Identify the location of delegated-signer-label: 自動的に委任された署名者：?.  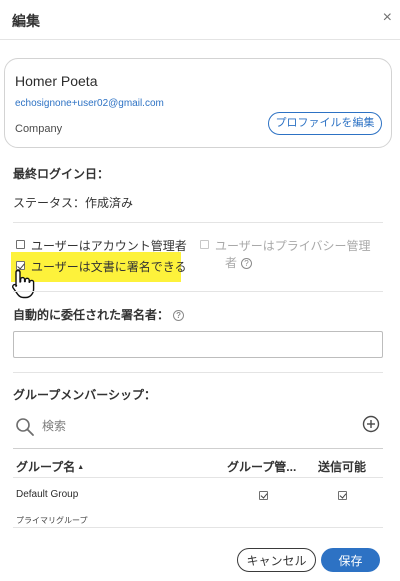
(99, 314).